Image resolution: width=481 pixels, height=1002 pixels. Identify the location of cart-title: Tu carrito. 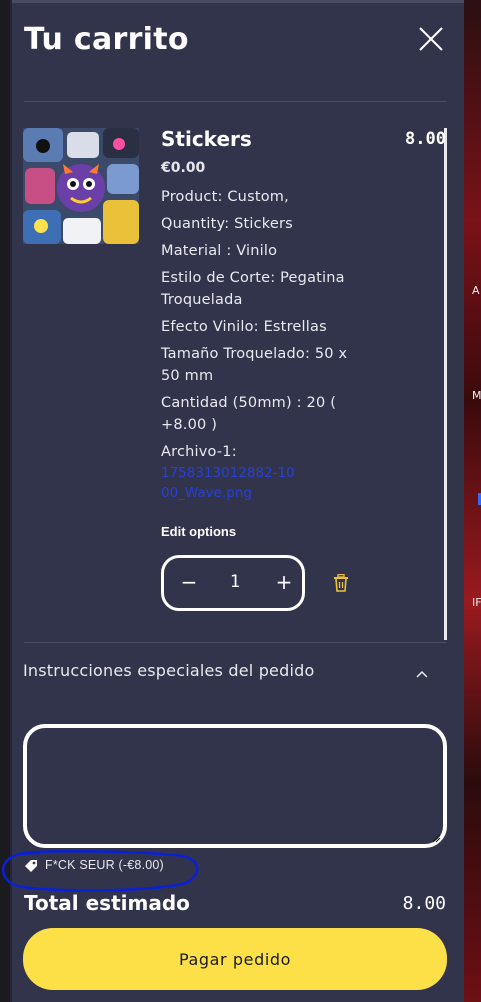
(106, 39).